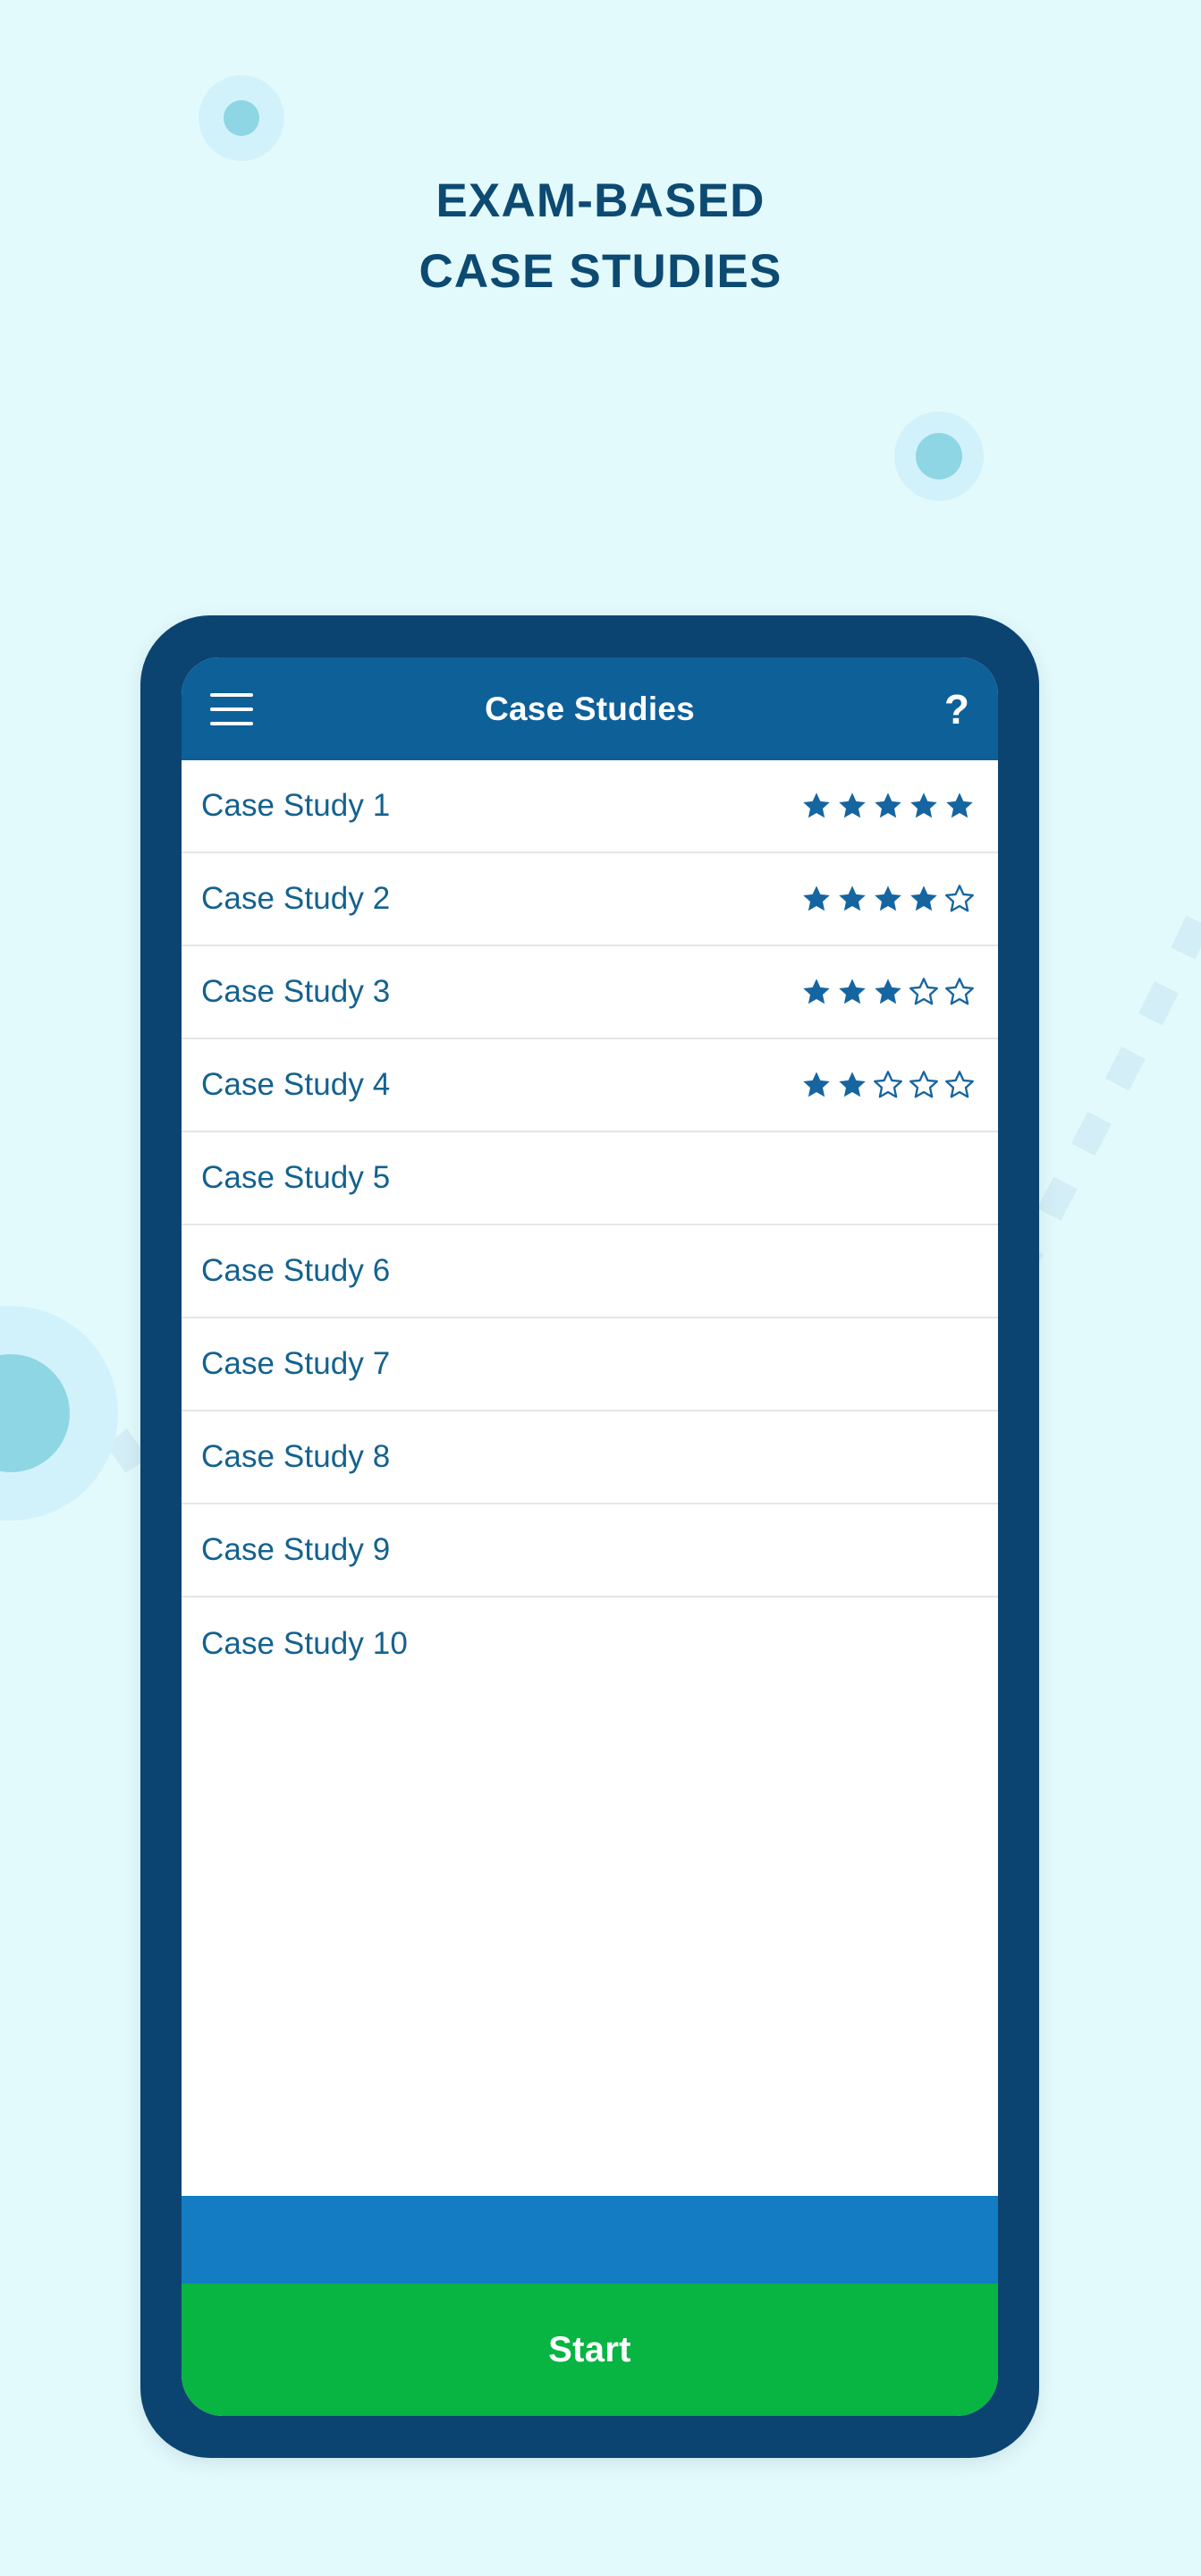  Describe the element at coordinates (957, 709) in the screenshot. I see `help-question-icon: ?` at that location.